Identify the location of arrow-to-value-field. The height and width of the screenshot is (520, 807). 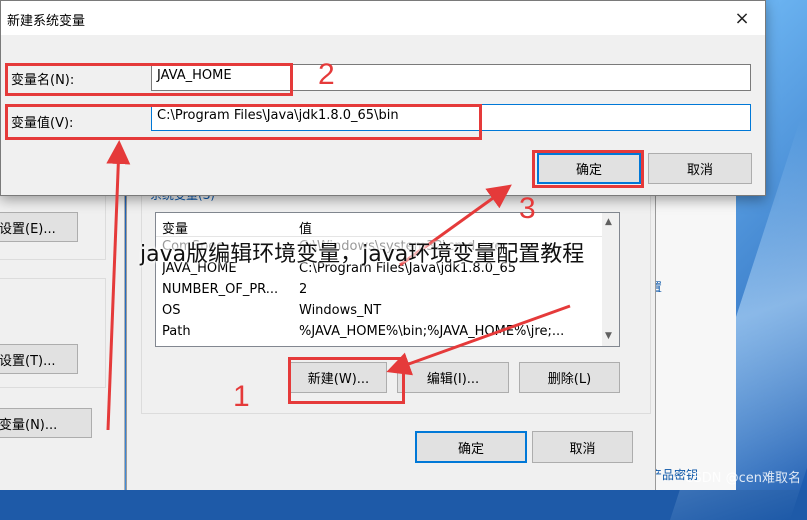
(118, 285).